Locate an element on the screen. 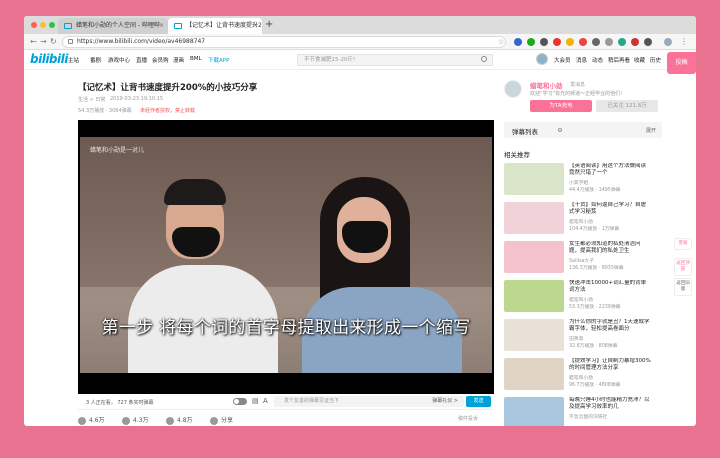 Image resolution: width=720 pixels, height=458 pixels. related-title-text: 每晚只睡4小时也能精力充沛？以及提高学习效率的几 is located at coordinates (610, 404).